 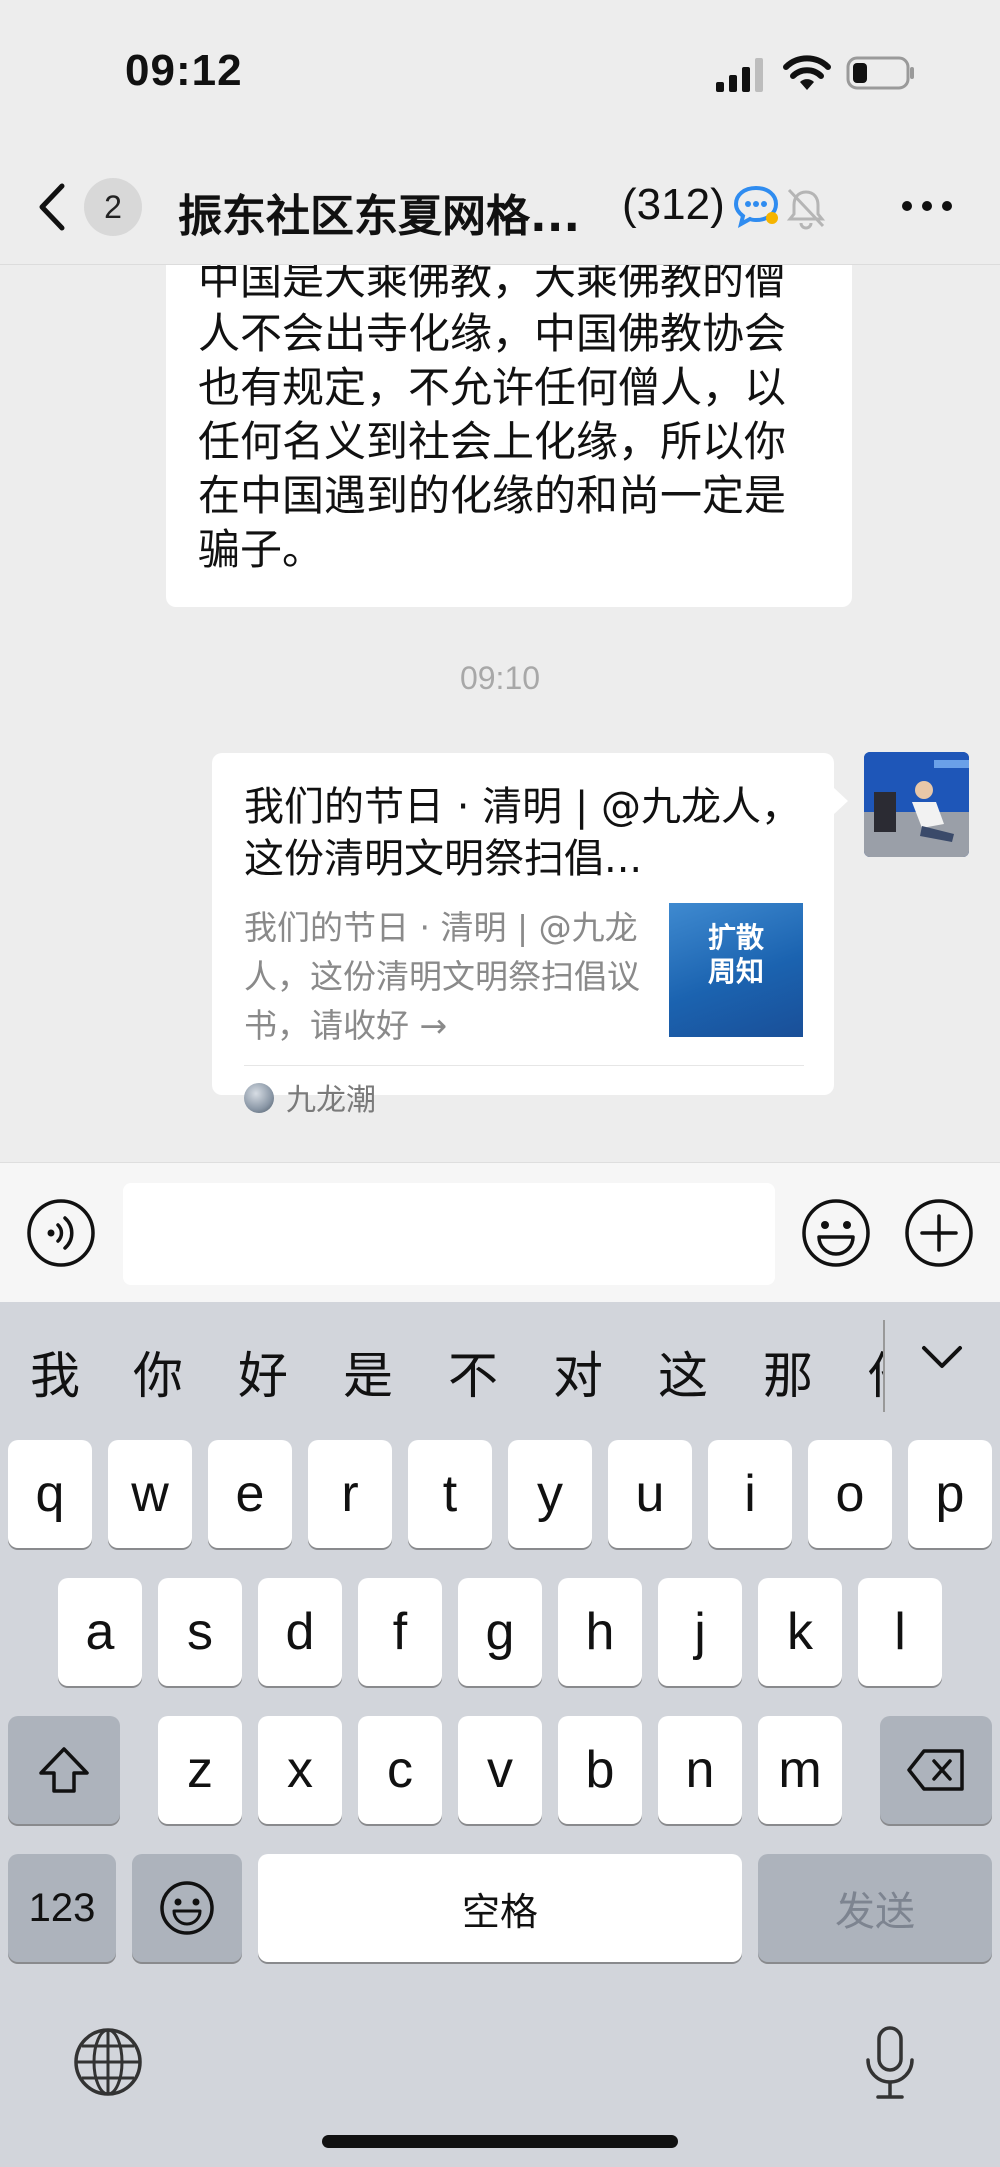 I want to click on shift-key, so click(x=64, y=1770).